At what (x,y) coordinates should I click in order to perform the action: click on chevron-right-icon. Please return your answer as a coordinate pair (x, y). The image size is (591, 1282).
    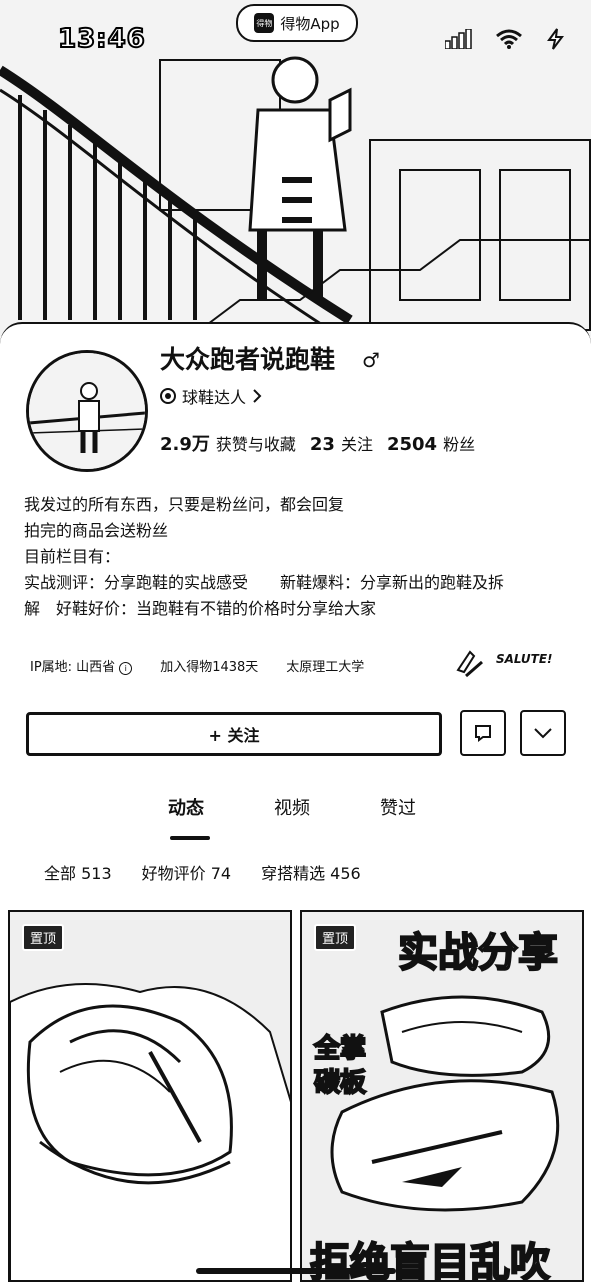
    Looking at the image, I should click on (257, 396).